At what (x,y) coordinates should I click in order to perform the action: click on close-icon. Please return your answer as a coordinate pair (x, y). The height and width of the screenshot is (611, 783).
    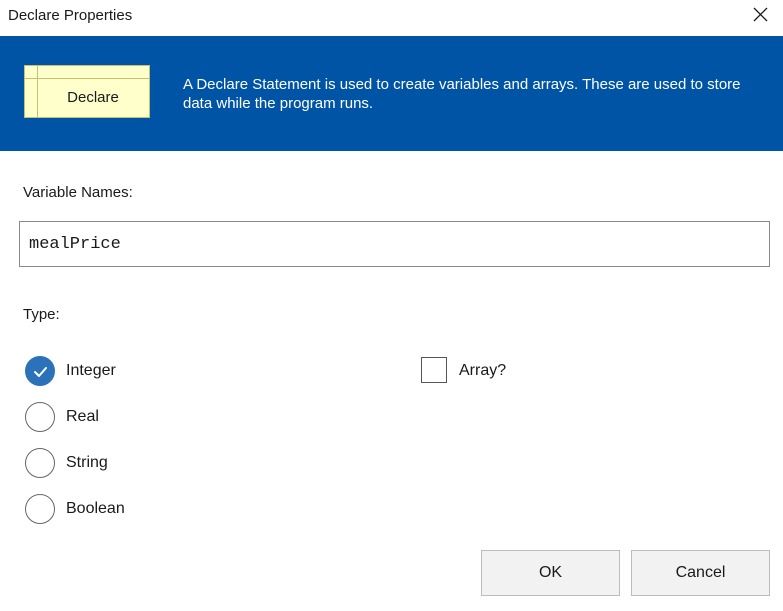
    Looking at the image, I should click on (760, 14).